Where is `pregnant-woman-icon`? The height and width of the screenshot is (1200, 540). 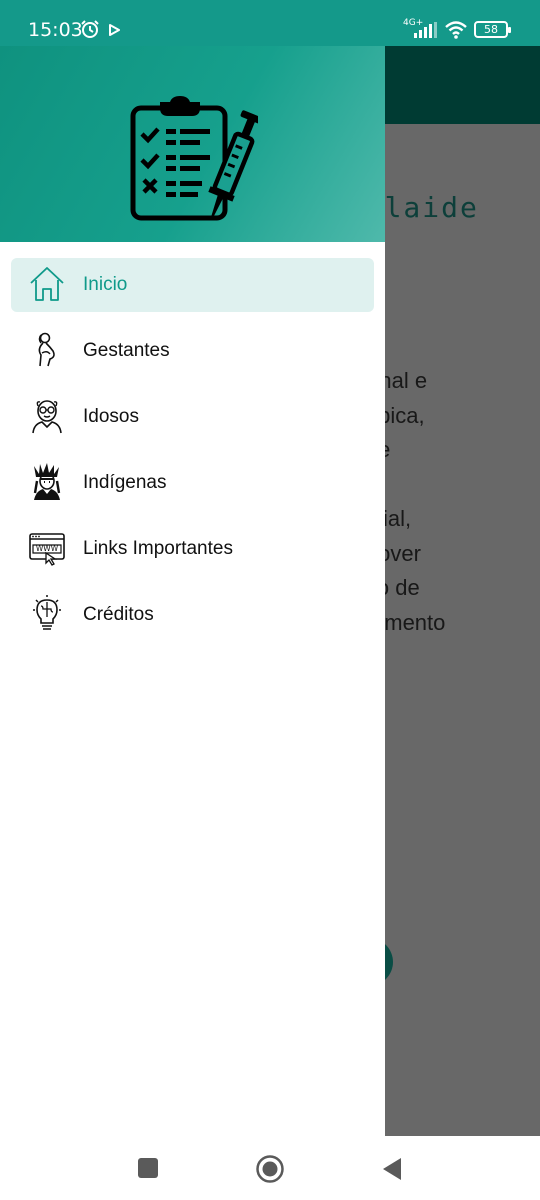
pregnant-woman-icon is located at coordinates (46, 349).